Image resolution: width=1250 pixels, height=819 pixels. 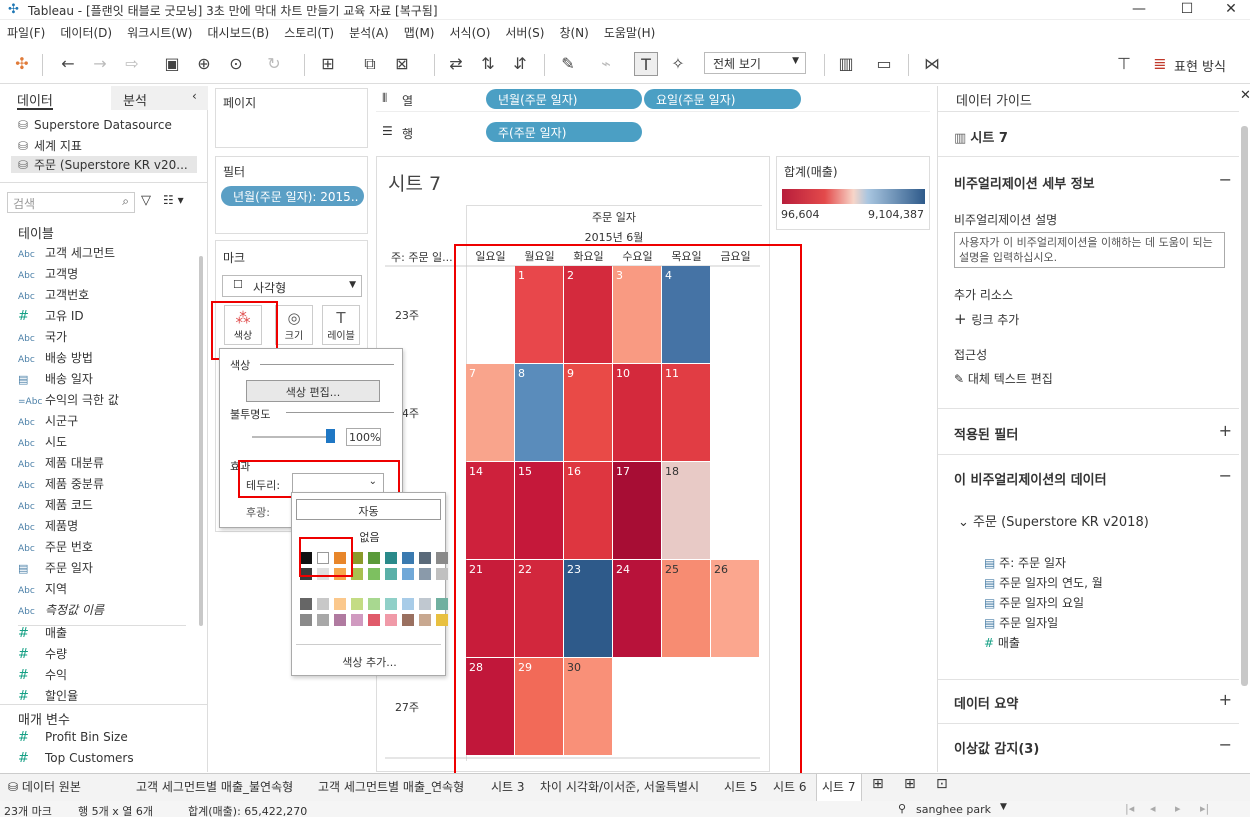 I want to click on column-pill-weekday: 요일(주문 일자), so click(x=722, y=99).